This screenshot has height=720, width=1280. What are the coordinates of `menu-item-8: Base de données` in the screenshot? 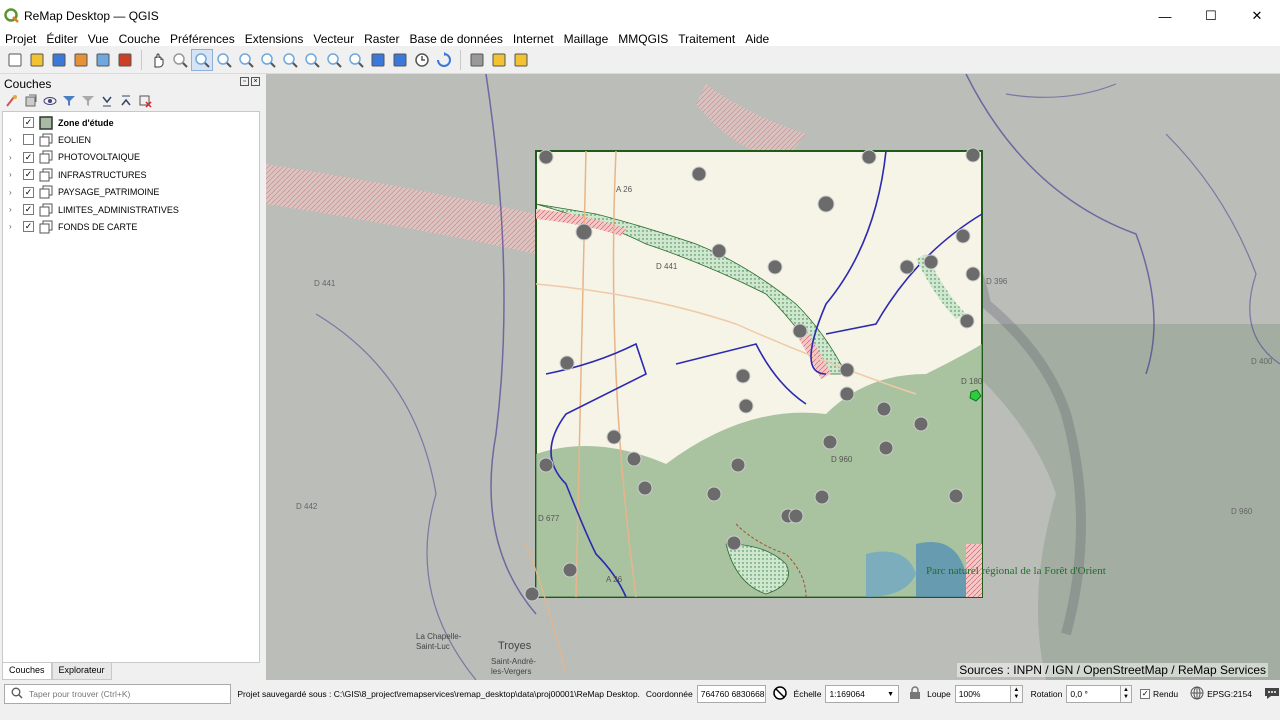 It's located at (455, 39).